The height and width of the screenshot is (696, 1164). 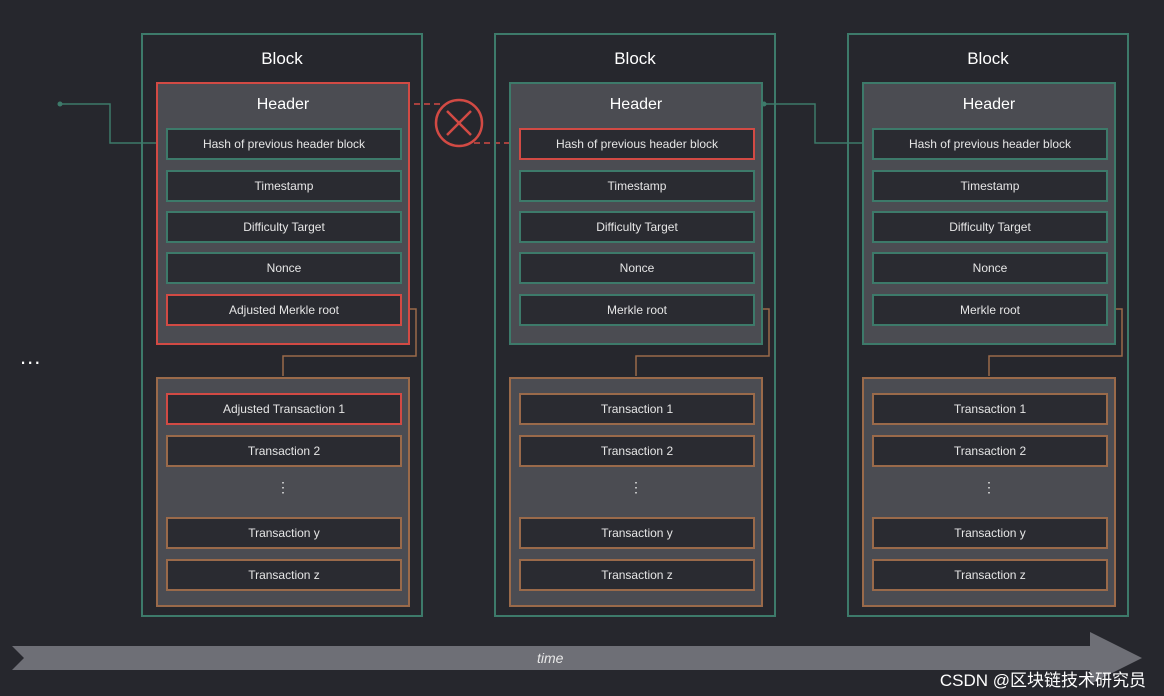 What do you see at coordinates (284, 310) in the screenshot?
I see `field-merkle-root: Adjusted Merkle root` at bounding box center [284, 310].